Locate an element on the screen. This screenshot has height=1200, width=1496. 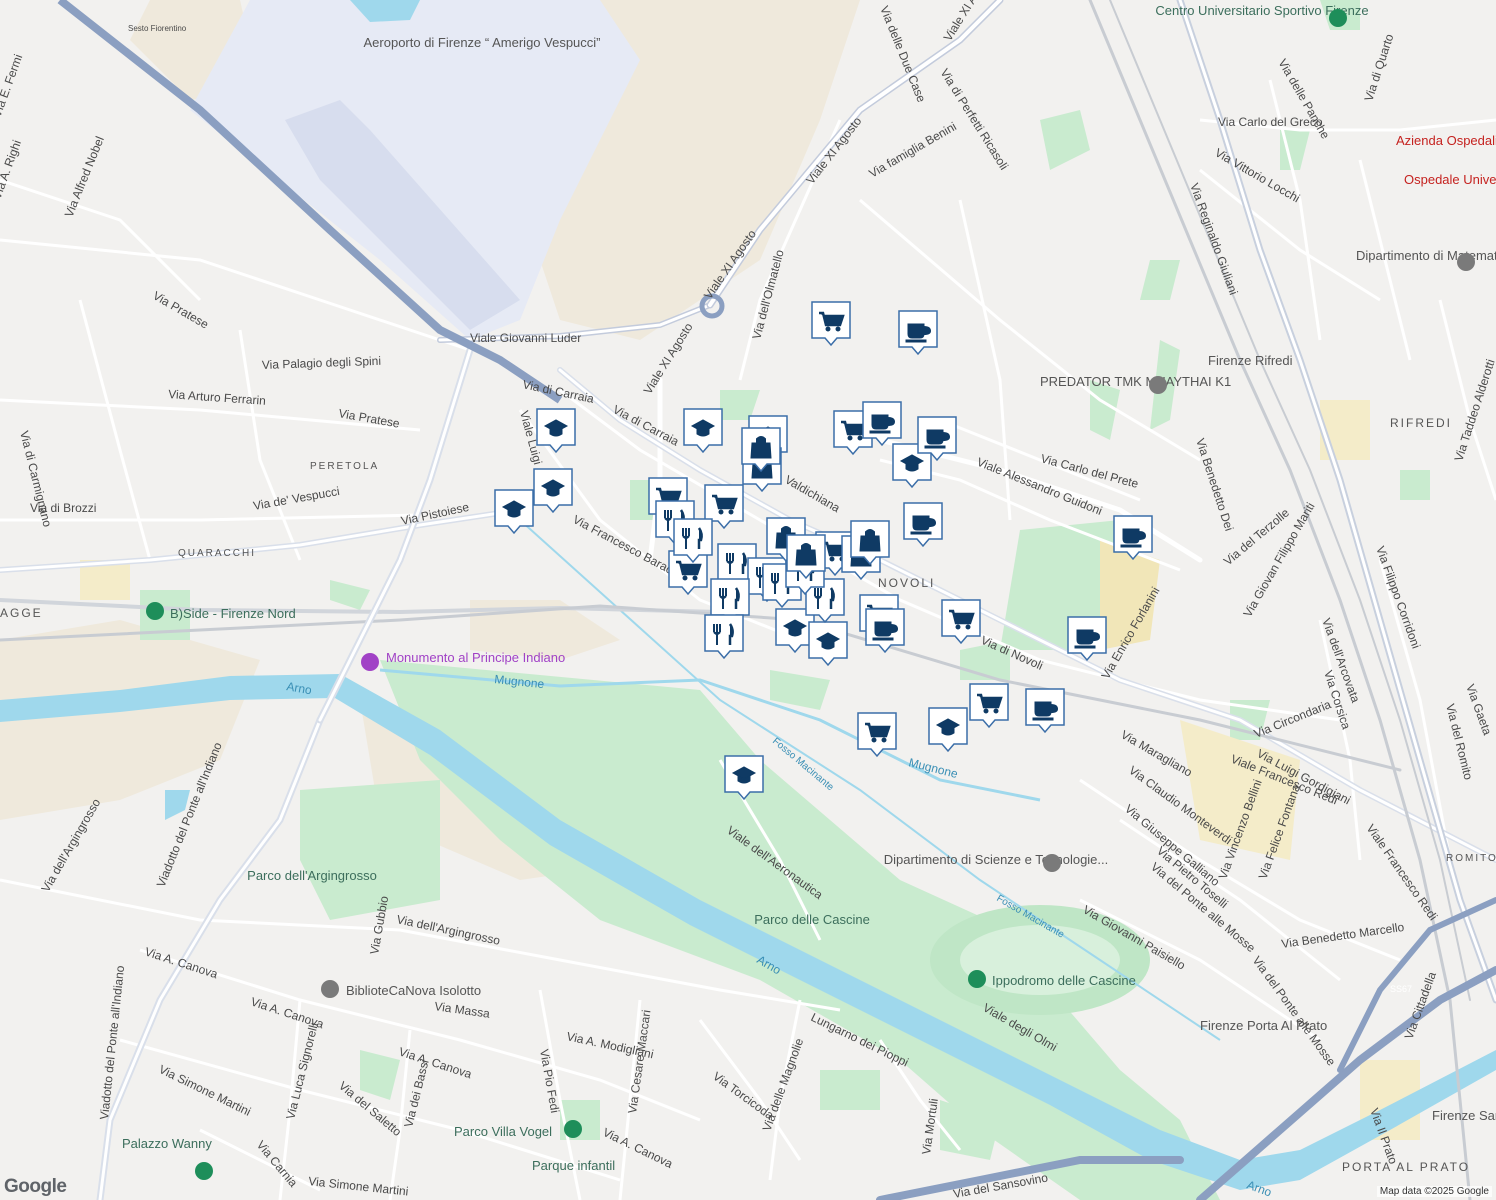
poi-argingrosso: Parco dell'Argingrosso is located at coordinates (312, 875).